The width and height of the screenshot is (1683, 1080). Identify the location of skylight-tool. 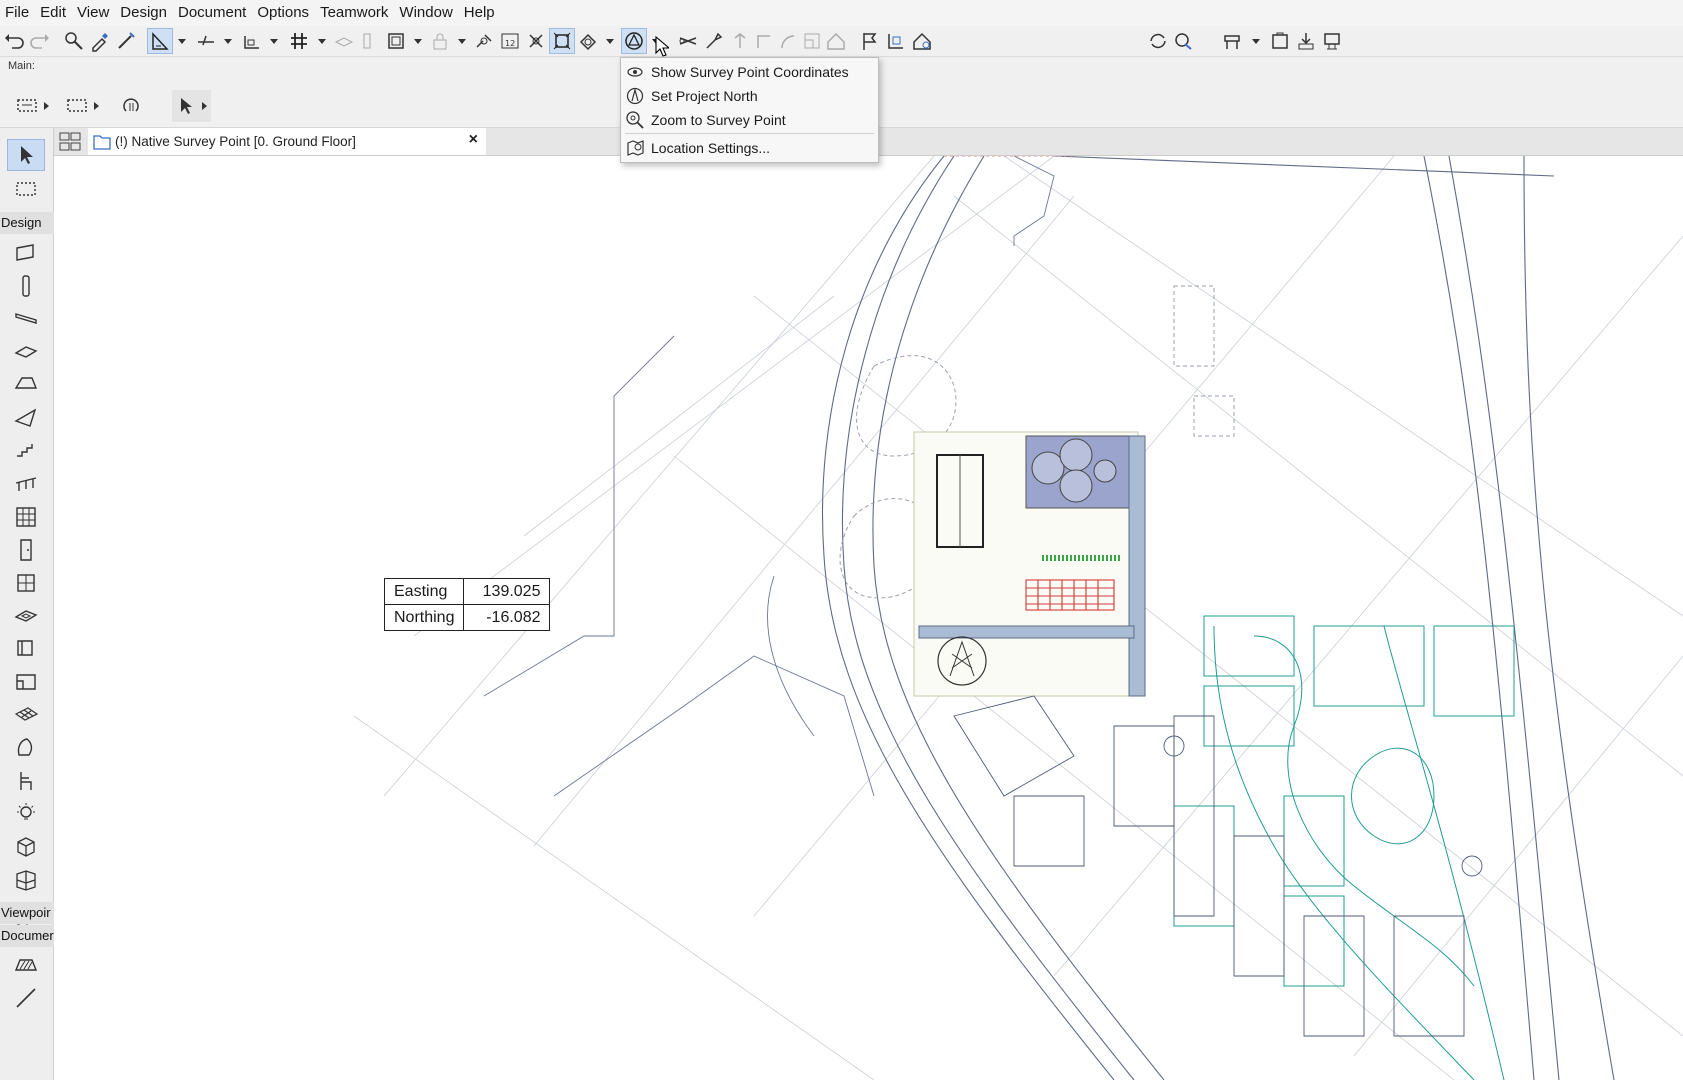
(26, 616).